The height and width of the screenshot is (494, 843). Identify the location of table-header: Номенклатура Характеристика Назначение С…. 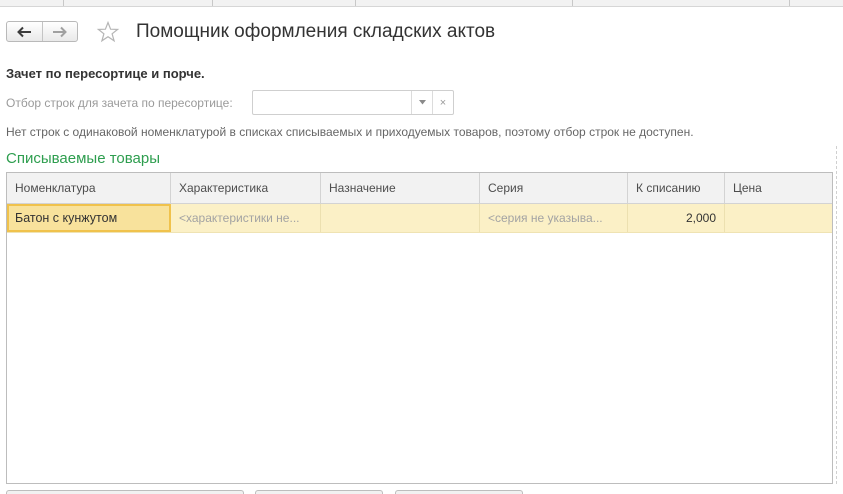
(419, 188).